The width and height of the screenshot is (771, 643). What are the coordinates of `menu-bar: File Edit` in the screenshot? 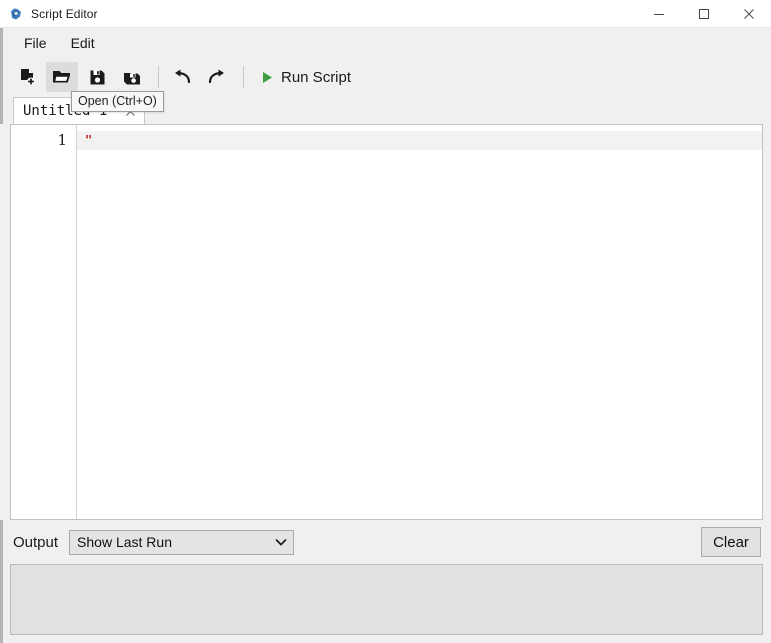 It's located at (385, 43).